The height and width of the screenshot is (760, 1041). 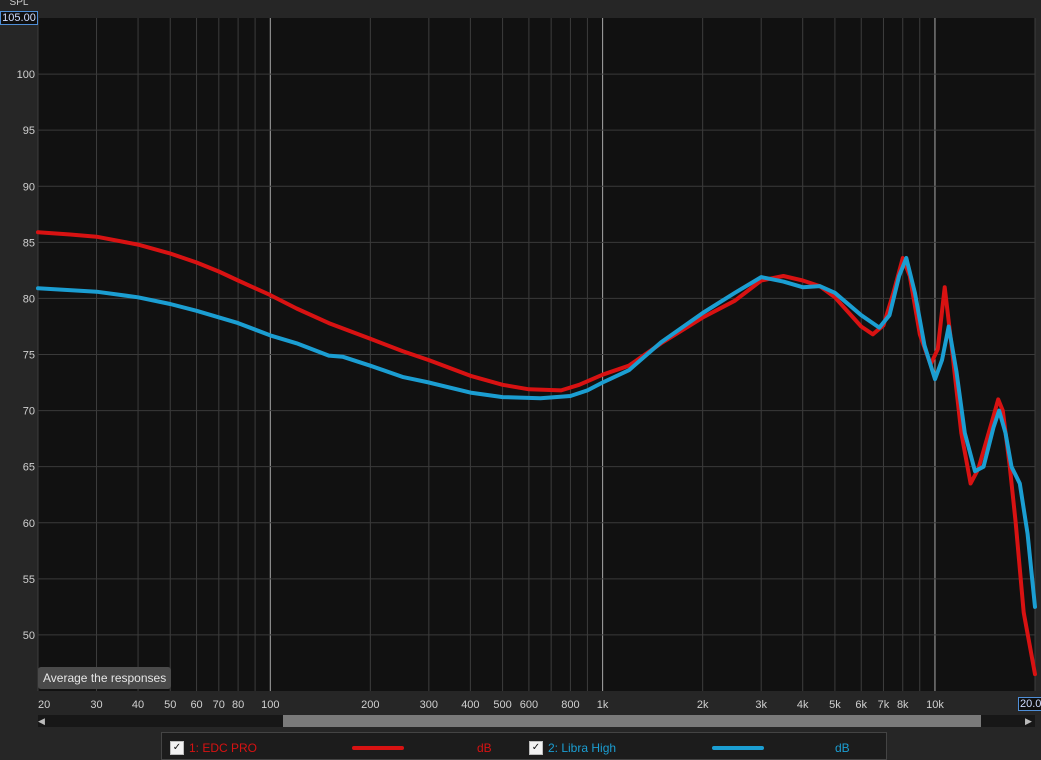 What do you see at coordinates (29, 131) in the screenshot?
I see `y-tick-label: 95` at bounding box center [29, 131].